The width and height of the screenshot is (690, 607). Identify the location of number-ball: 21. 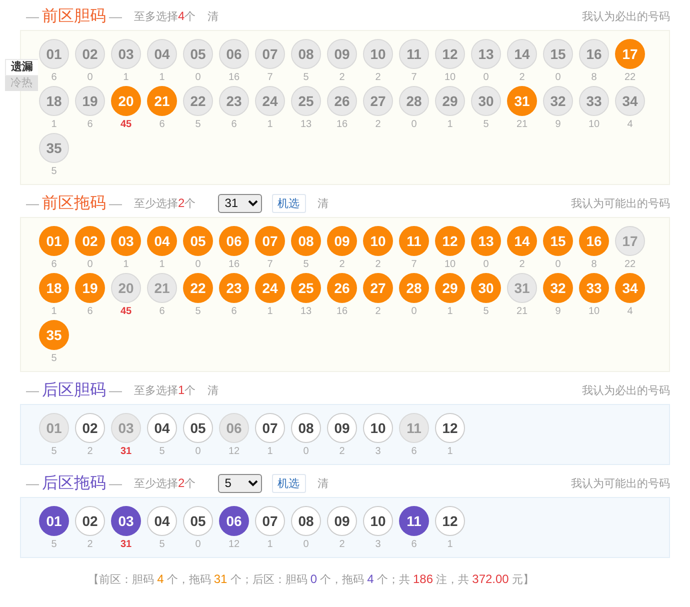
(162, 101).